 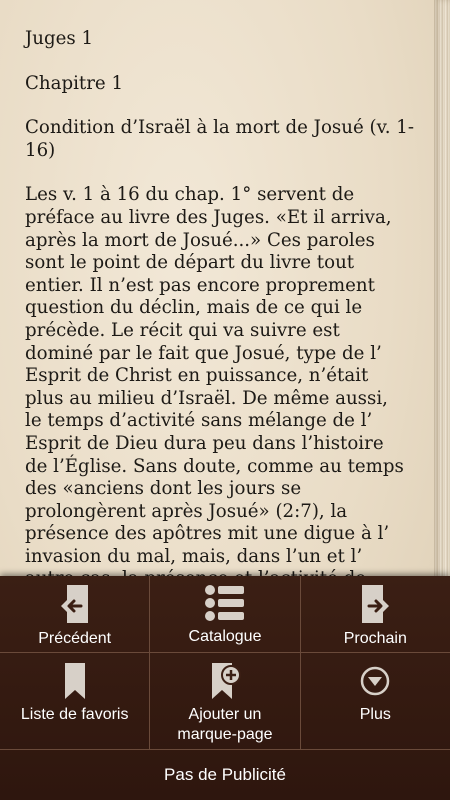 I want to click on next-page-icon, so click(x=376, y=604).